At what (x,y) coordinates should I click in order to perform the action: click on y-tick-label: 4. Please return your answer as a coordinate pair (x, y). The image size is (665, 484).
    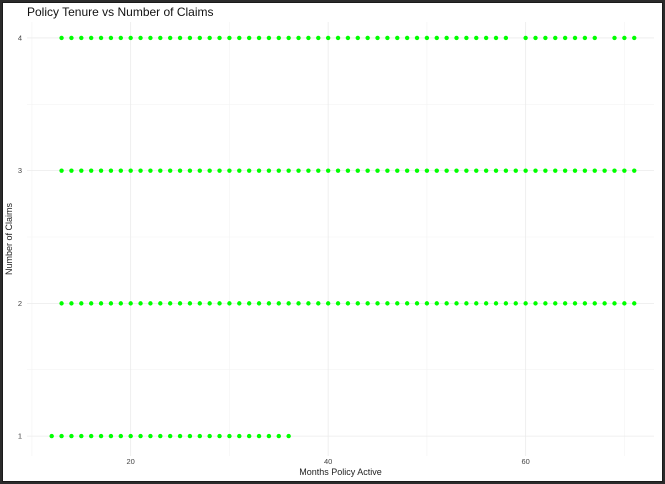
    Looking at the image, I should click on (20, 37).